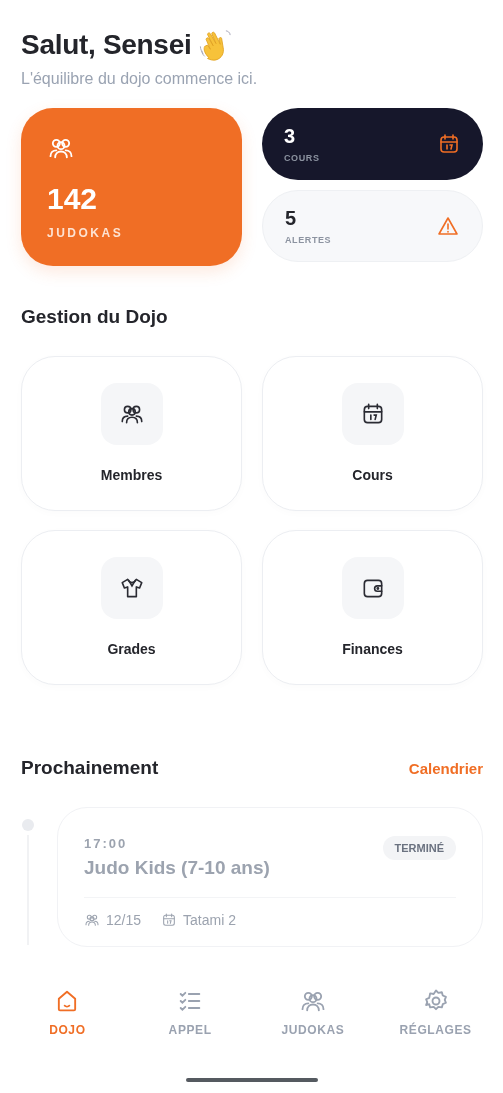  I want to click on nav-label: APPEL, so click(190, 1030).